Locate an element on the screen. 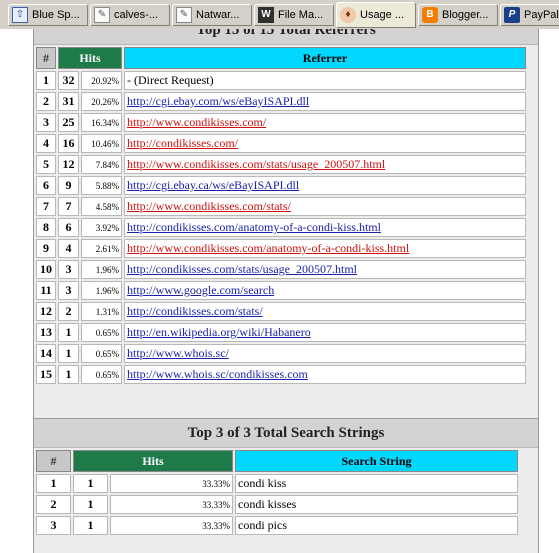 This screenshot has width=559, height=553. table-row: 3 25 16.34% http://www.condikisses.com/ is located at coordinates (281, 122).